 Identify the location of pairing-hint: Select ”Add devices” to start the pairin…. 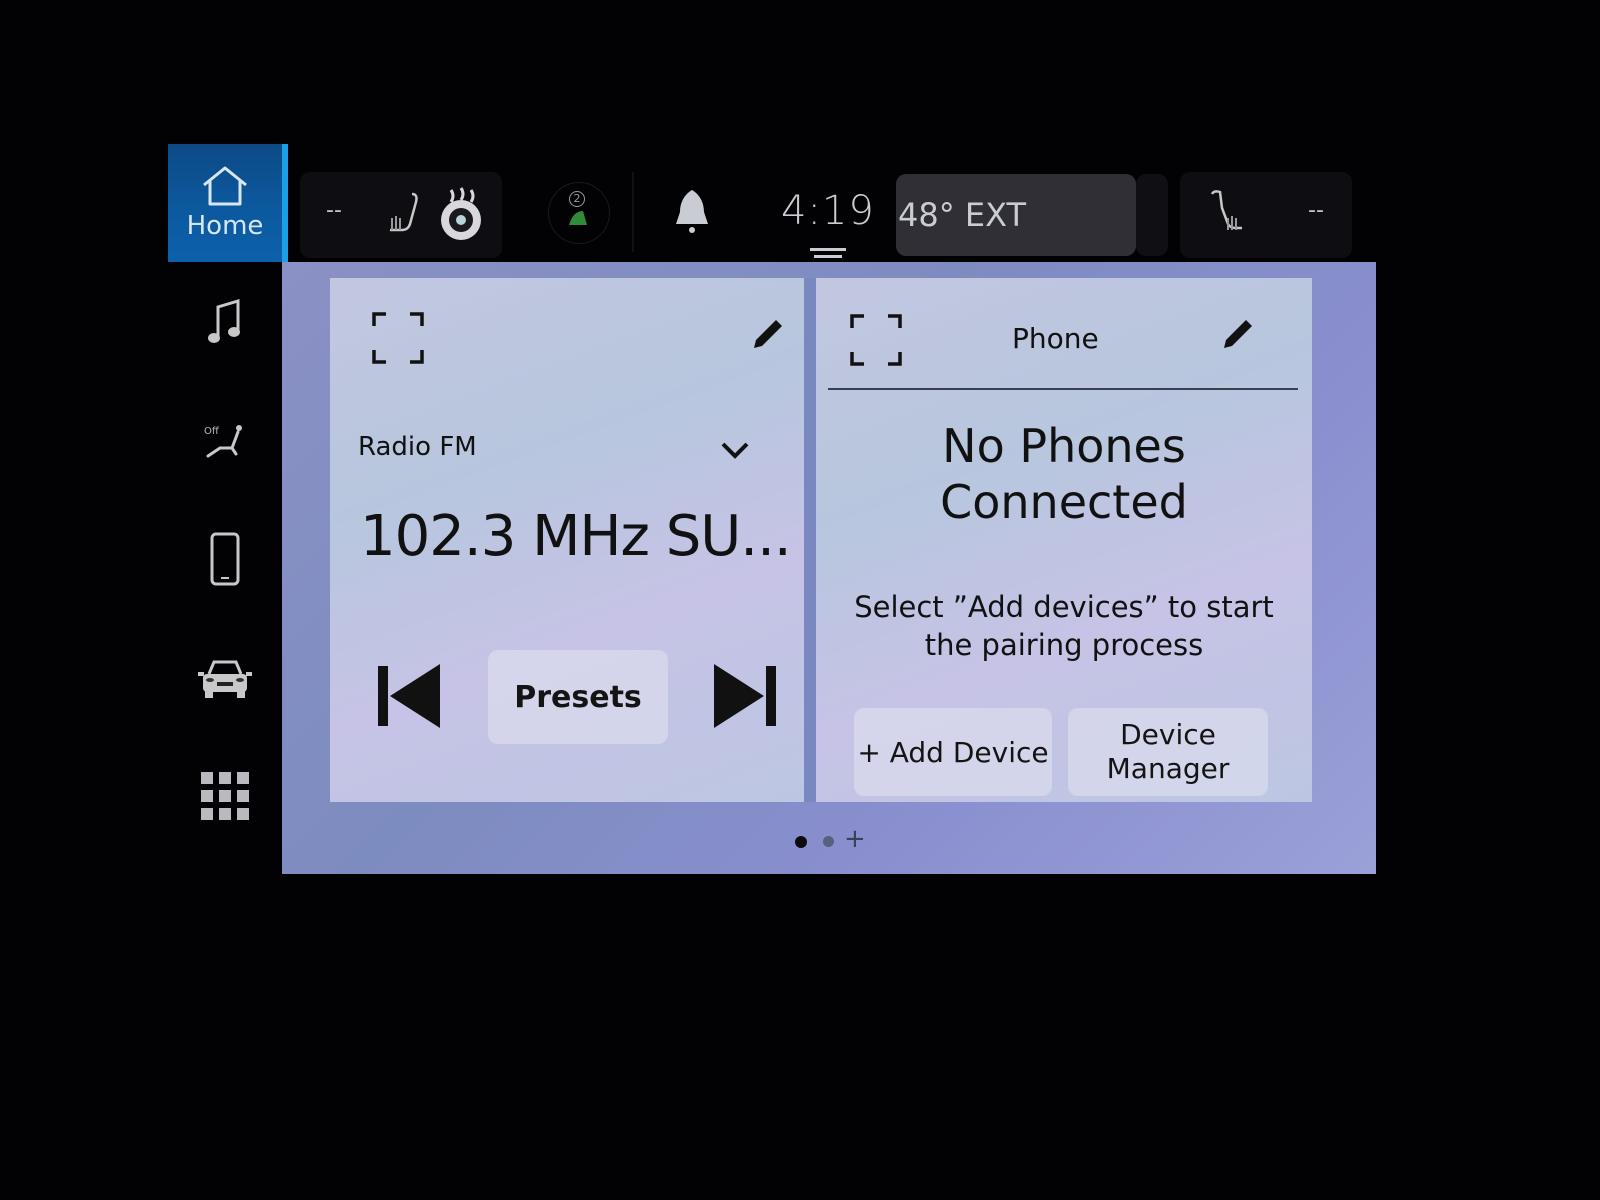
(1064, 626).